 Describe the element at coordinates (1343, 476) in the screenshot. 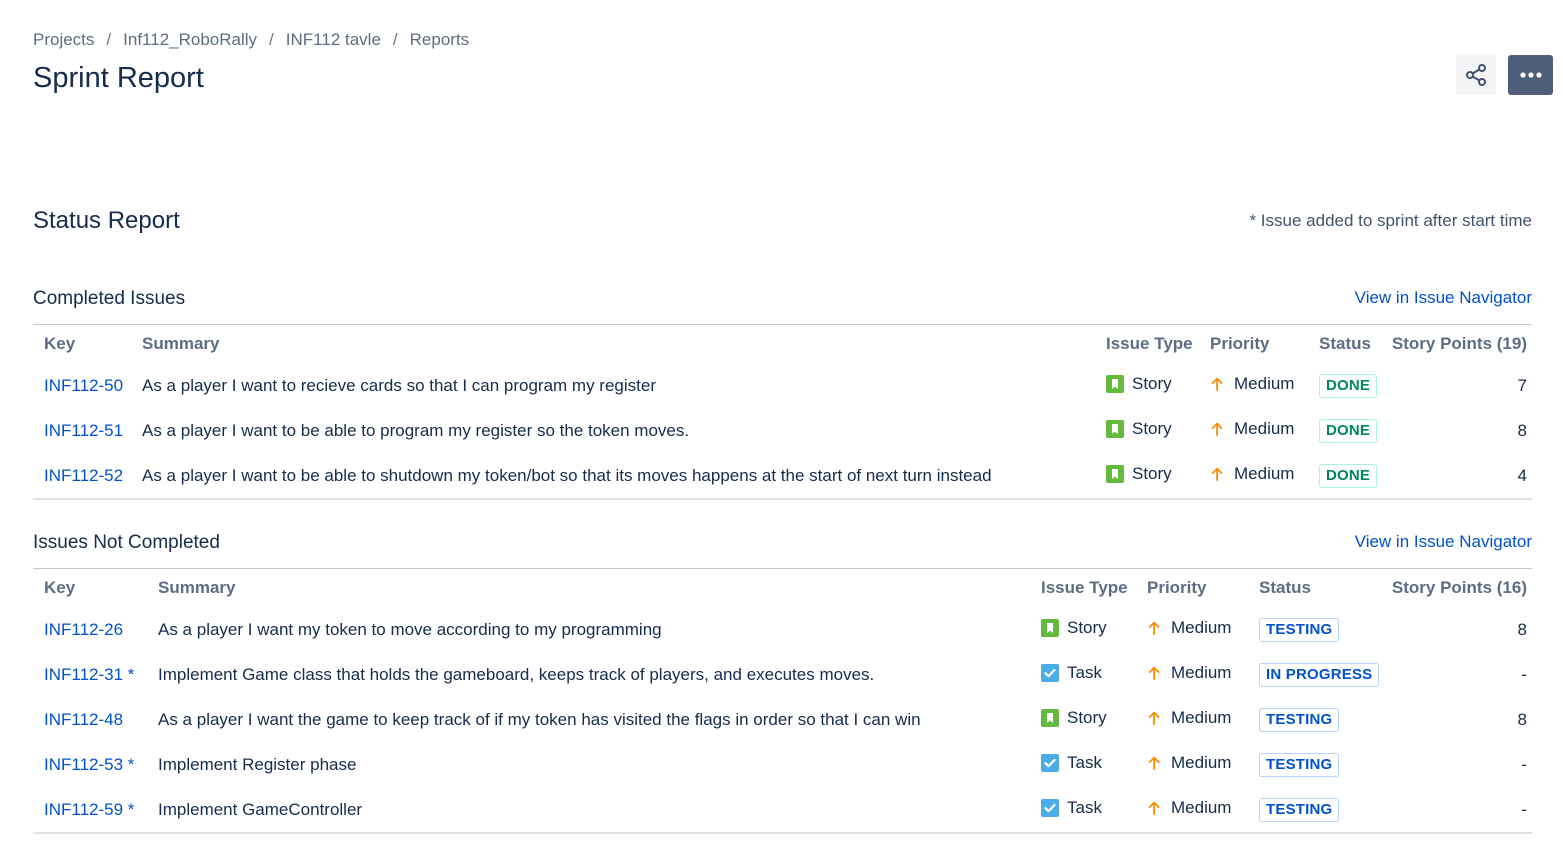

I see `status-cell: DONE` at that location.